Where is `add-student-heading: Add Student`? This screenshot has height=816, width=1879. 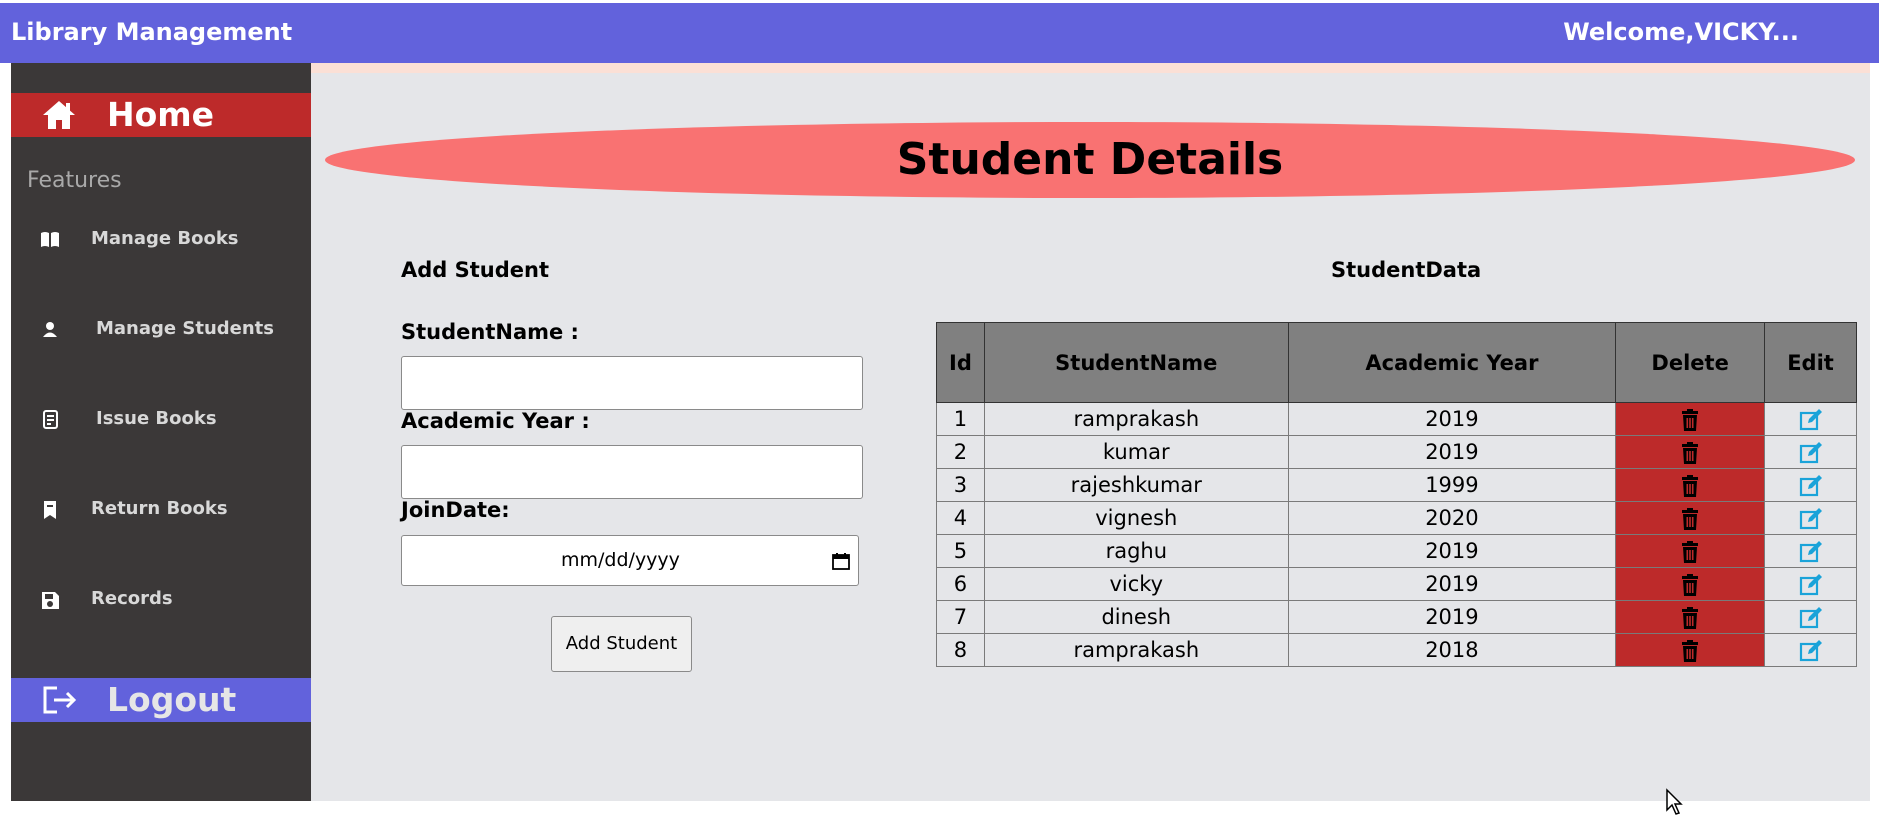
add-student-heading: Add Student is located at coordinates (475, 270).